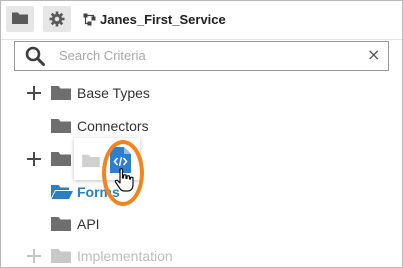 This screenshot has height=268, width=403. Describe the element at coordinates (201, 256) in the screenshot. I see `tree-item-implementation: Implementation` at that location.